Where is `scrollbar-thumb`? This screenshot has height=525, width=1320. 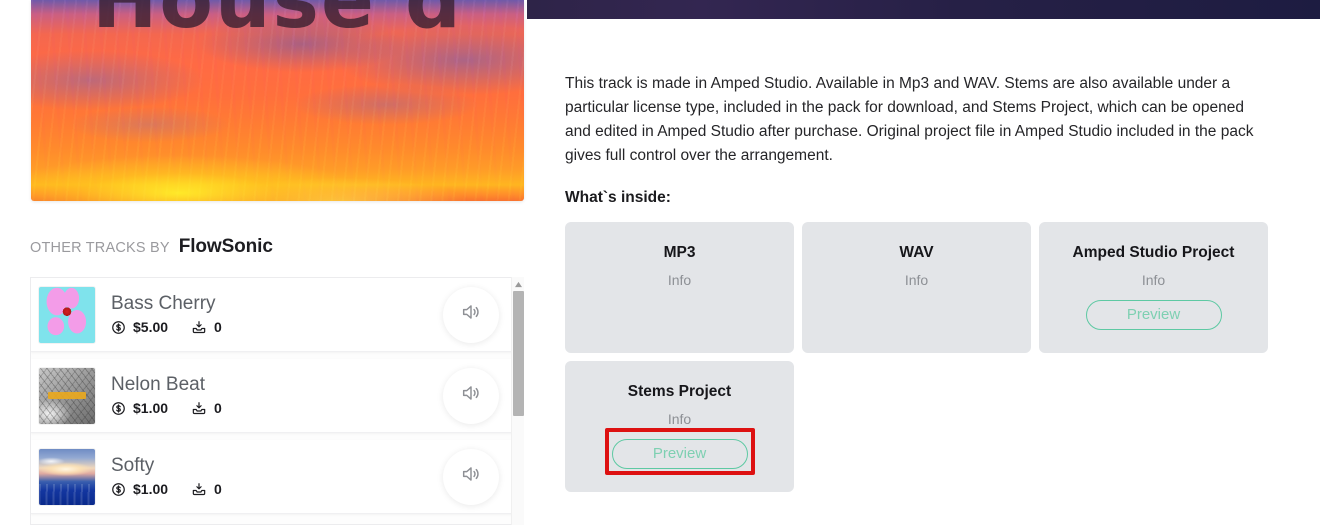 scrollbar-thumb is located at coordinates (518, 353).